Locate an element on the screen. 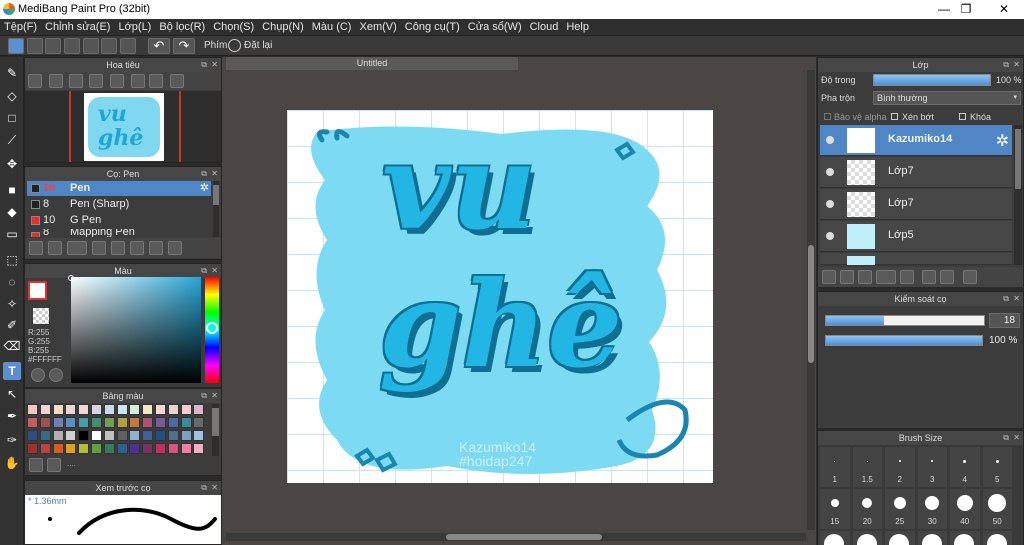 This screenshot has height=545, width=1024. brush-size-cell: 1.5 is located at coordinates (867, 467).